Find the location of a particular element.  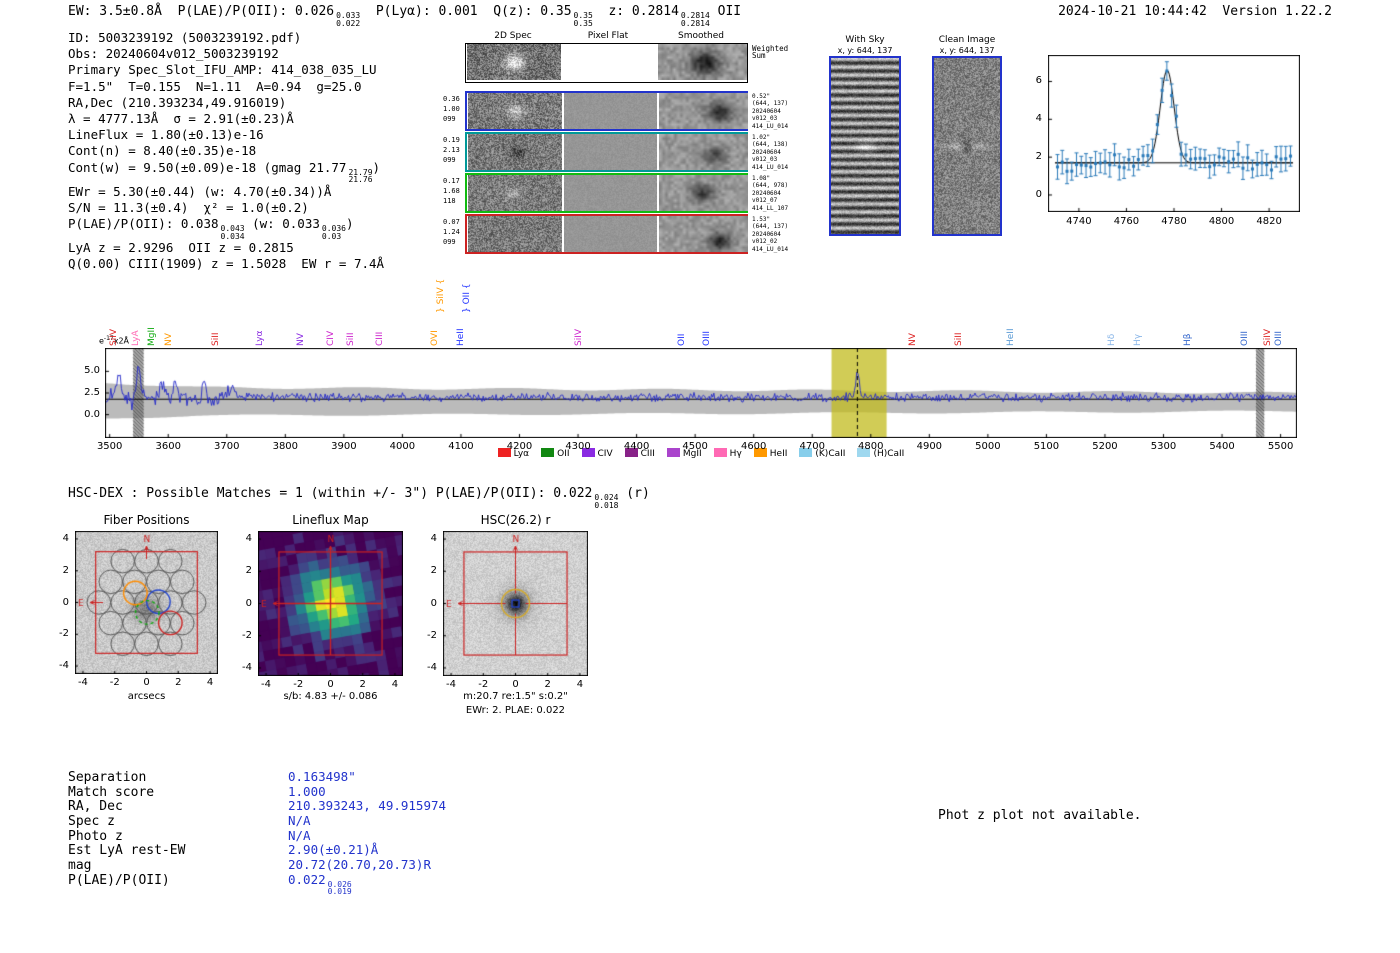

weight-value: 0.36 is located at coordinates (451, 99).